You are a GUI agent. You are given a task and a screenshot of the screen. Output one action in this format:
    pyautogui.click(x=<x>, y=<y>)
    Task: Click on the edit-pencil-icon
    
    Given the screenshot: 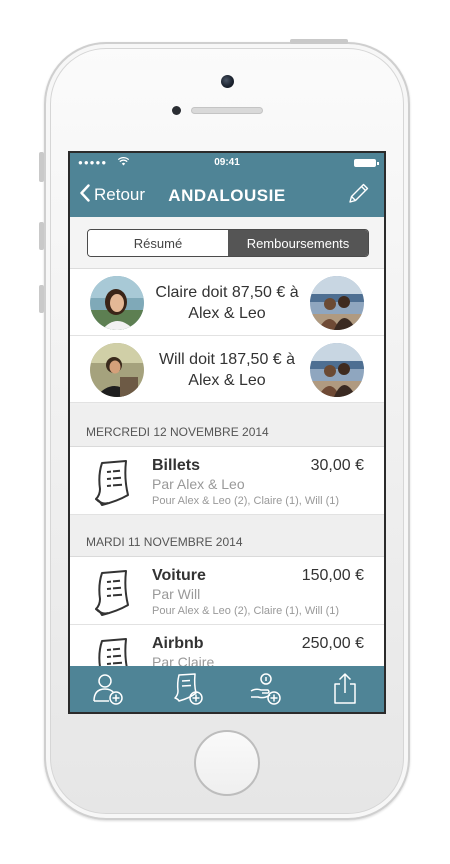 What is the action you would take?
    pyautogui.click(x=358, y=194)
    